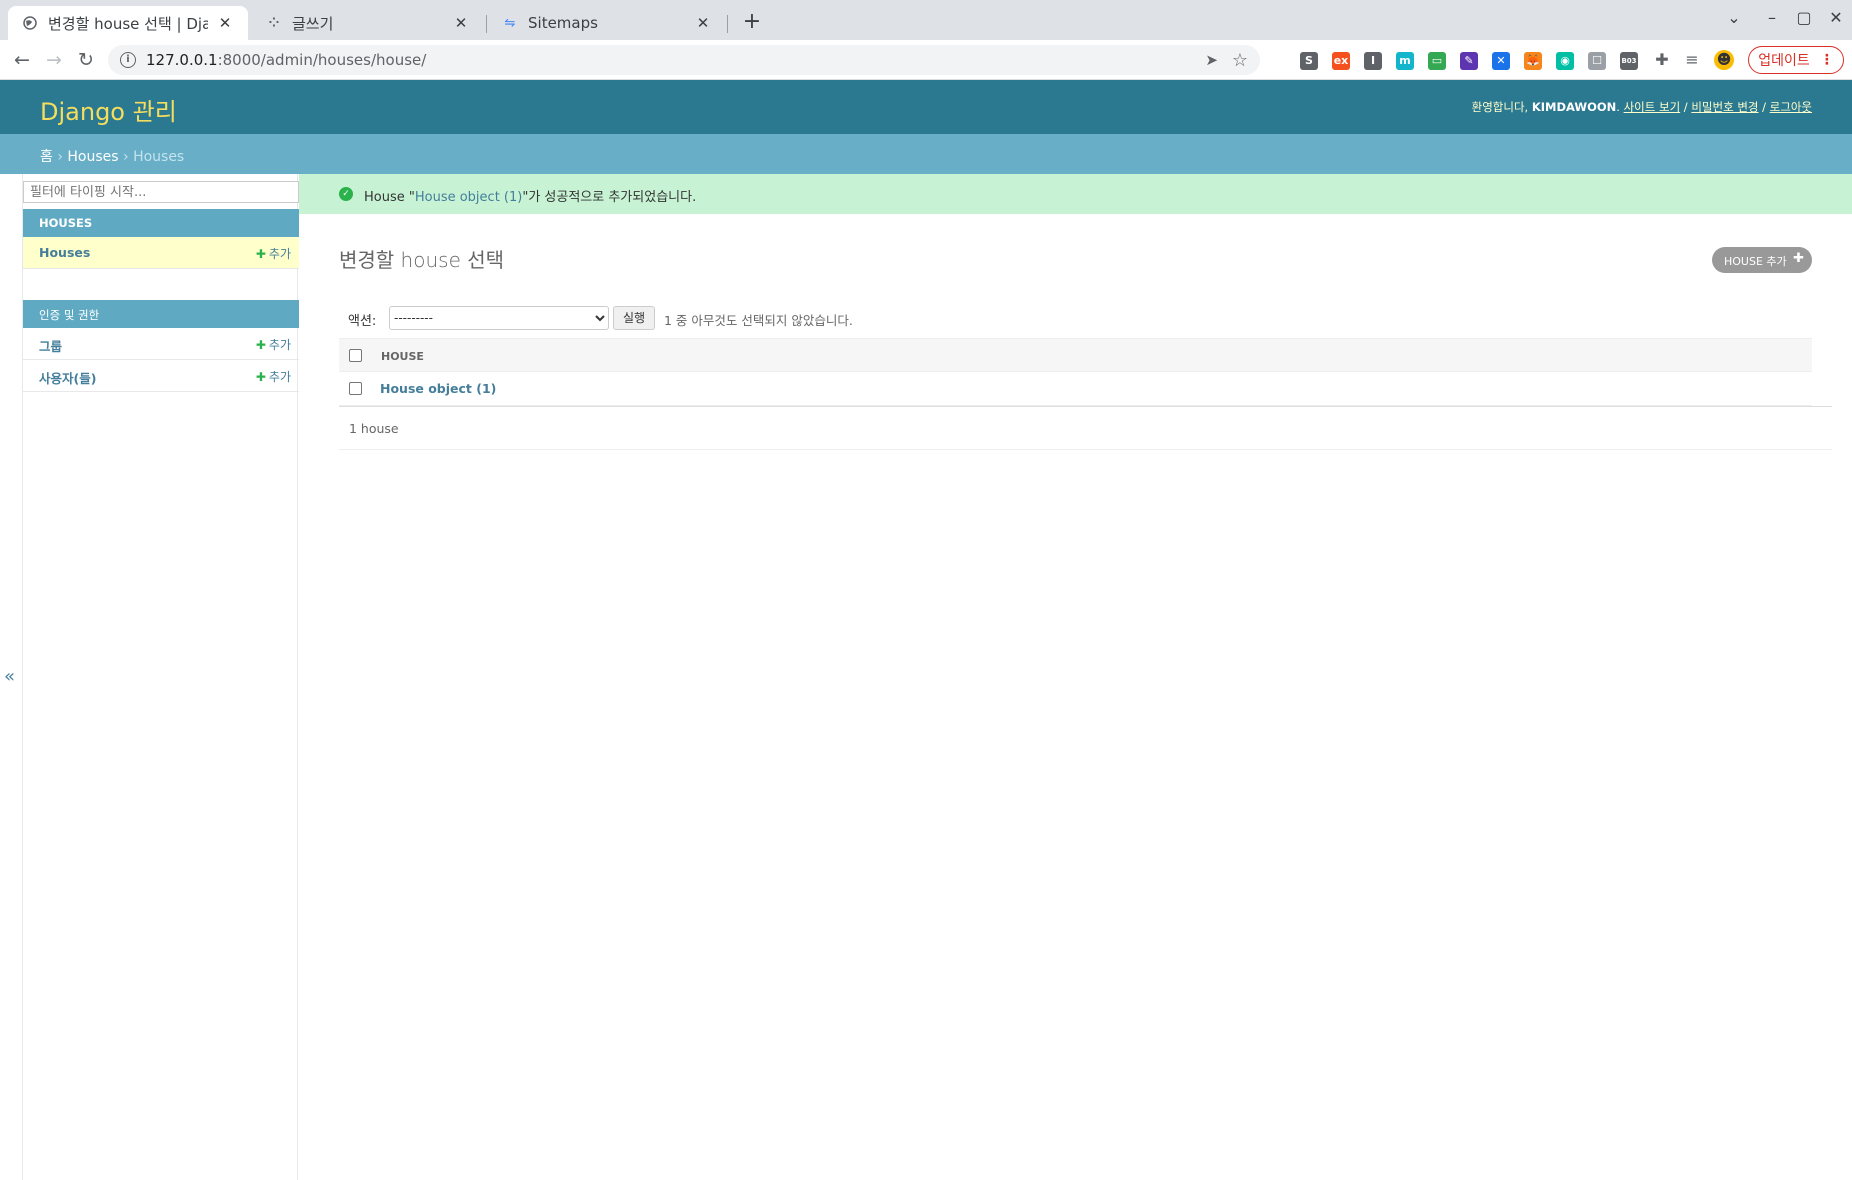  I want to click on breadcrumb-current: Houses, so click(159, 157).